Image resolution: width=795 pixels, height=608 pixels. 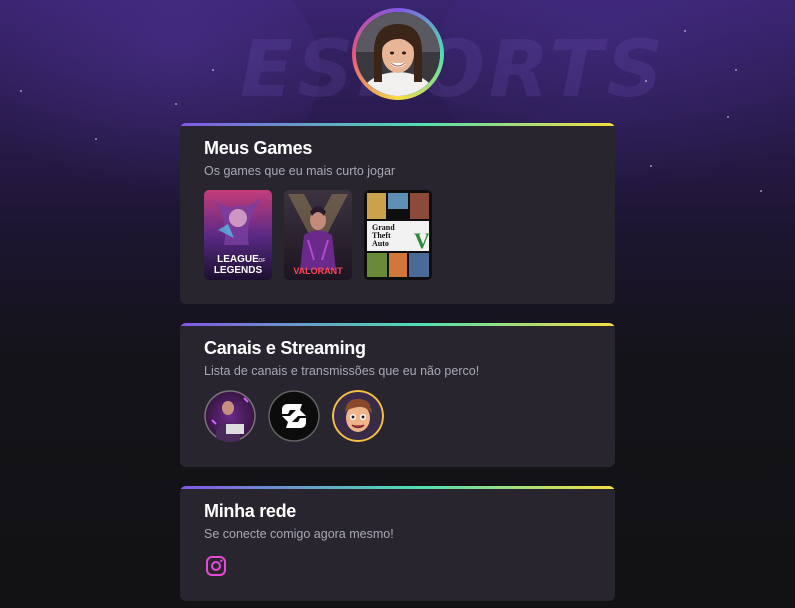 I want to click on game-logo-text: LEGENDS, so click(x=238, y=270).